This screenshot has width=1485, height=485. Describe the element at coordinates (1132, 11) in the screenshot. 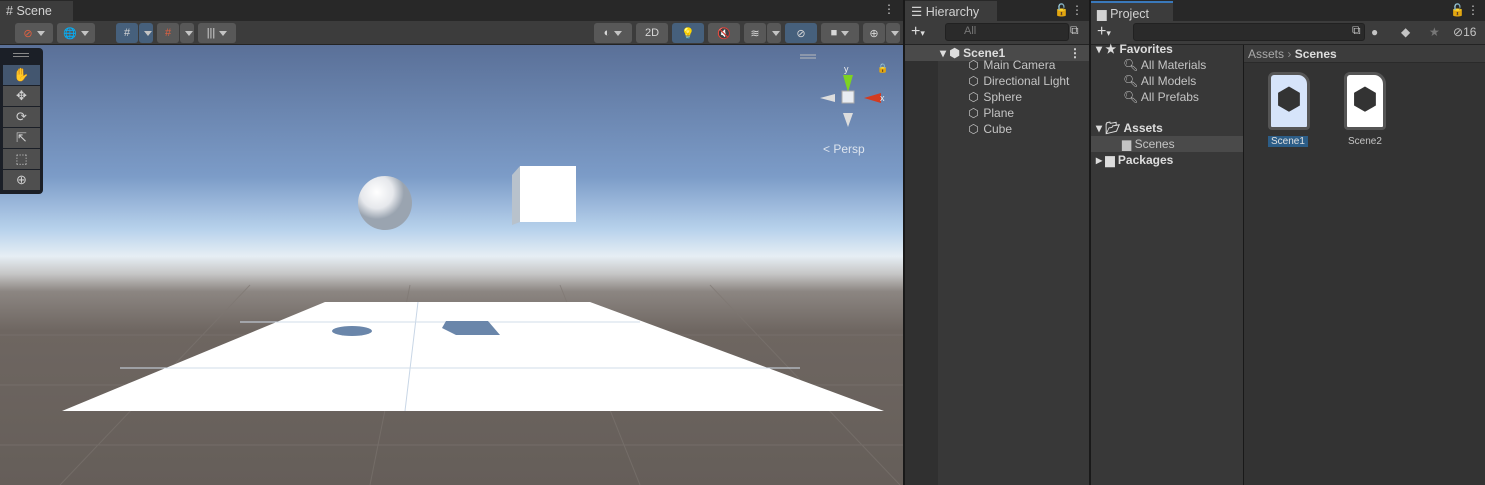

I see `tab-project: ▆ Project` at that location.